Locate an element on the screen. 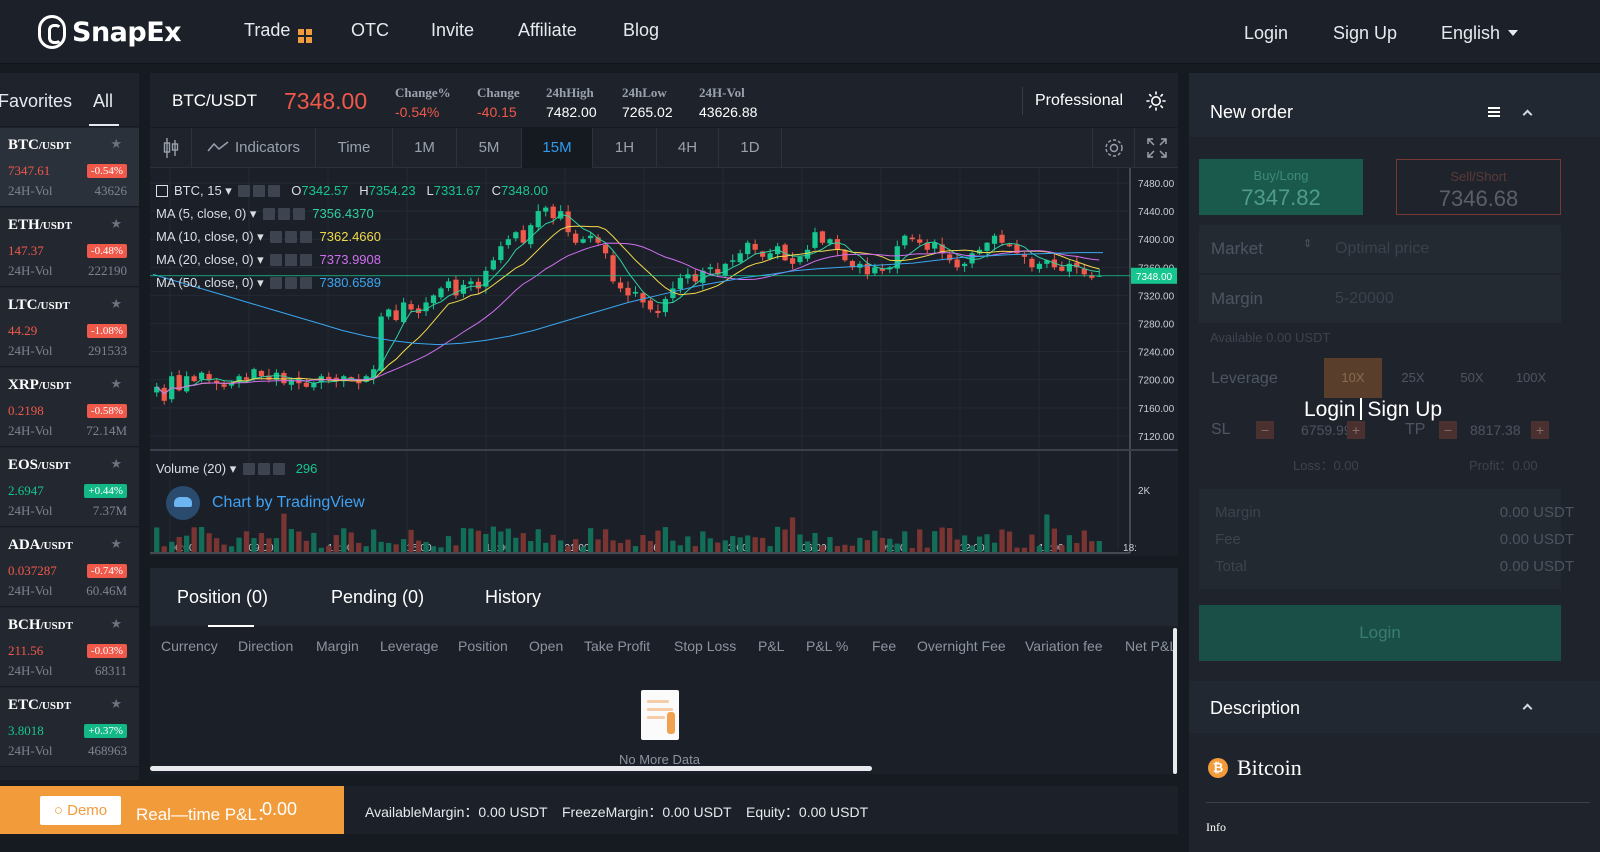  collapse-icon is located at coordinates (162, 191).